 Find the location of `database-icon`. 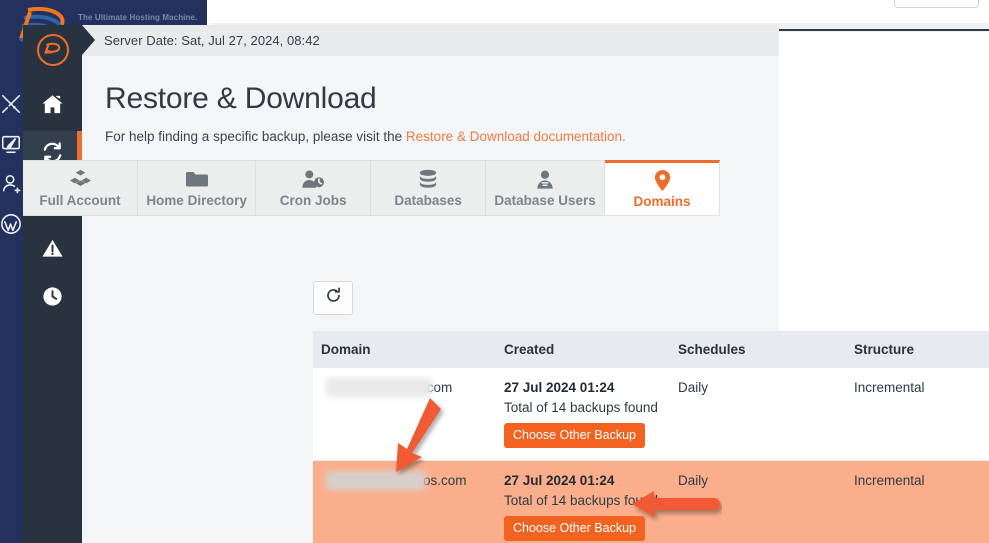

database-icon is located at coordinates (428, 179).